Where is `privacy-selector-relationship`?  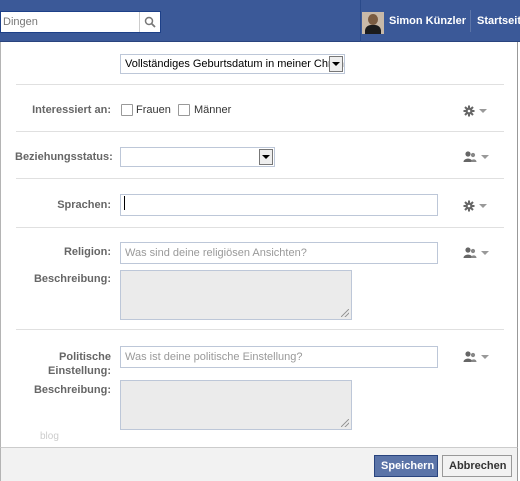
privacy-selector-relationship is located at coordinates (476, 157).